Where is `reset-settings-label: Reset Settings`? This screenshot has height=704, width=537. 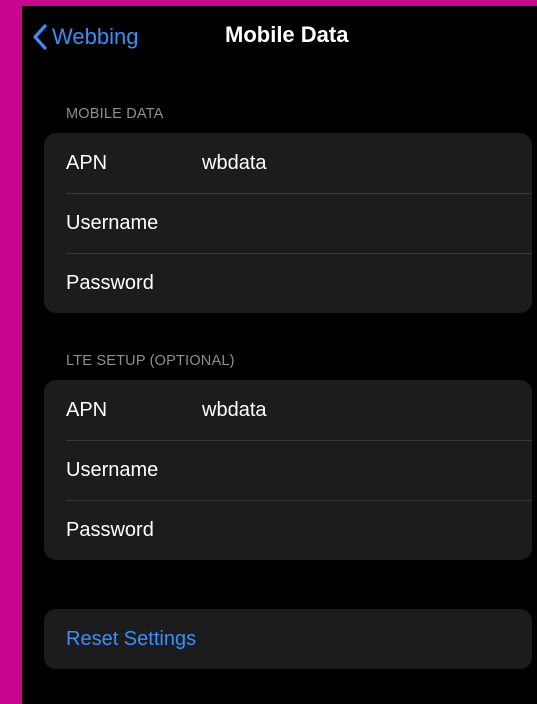 reset-settings-label: Reset Settings is located at coordinates (131, 638).